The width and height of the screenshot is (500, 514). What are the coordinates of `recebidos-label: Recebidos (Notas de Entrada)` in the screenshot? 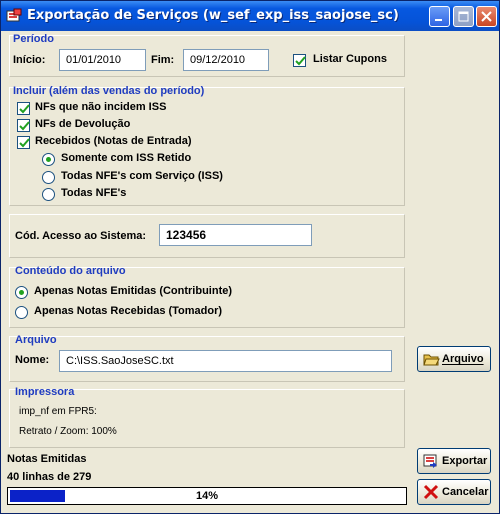 It's located at (113, 141).